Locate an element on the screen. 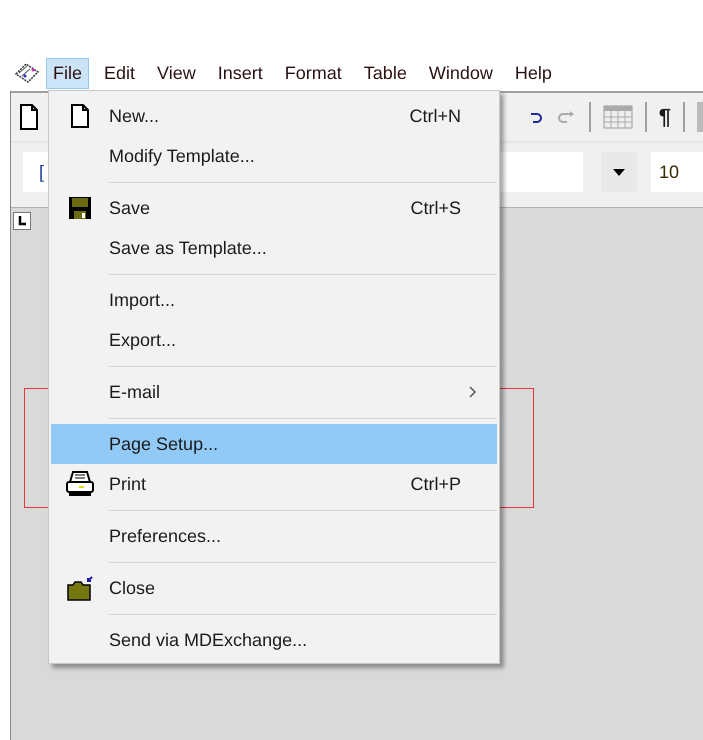  menu-item: Save Ctrl+S is located at coordinates (274, 208).